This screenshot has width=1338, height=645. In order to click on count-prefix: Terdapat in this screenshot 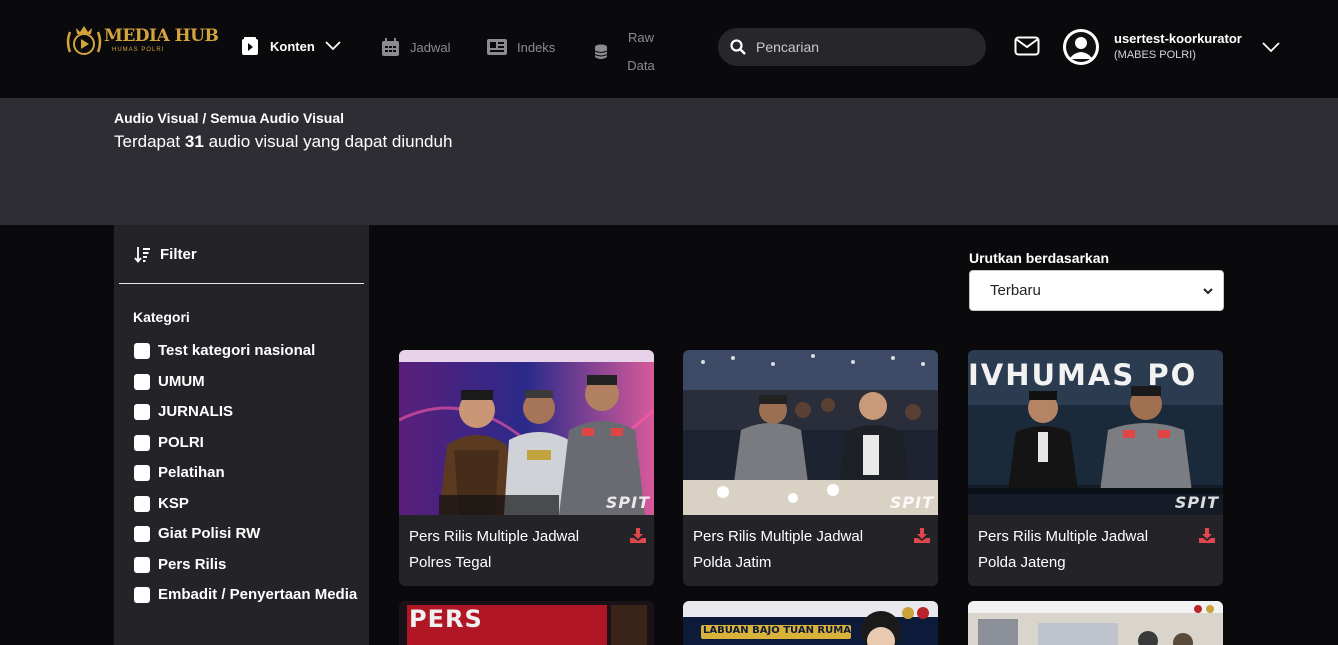, I will do `click(147, 141)`.